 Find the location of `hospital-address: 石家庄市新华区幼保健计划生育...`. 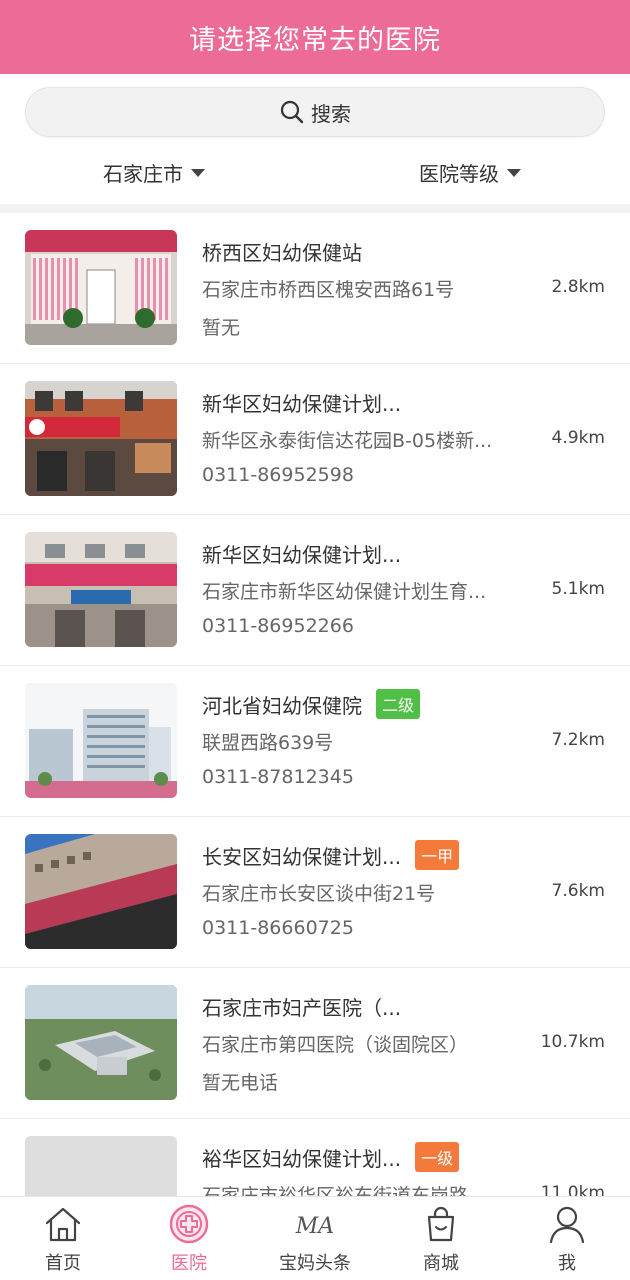

hospital-address: 石家庄市新华区幼保健计划生育... is located at coordinates (344, 592).